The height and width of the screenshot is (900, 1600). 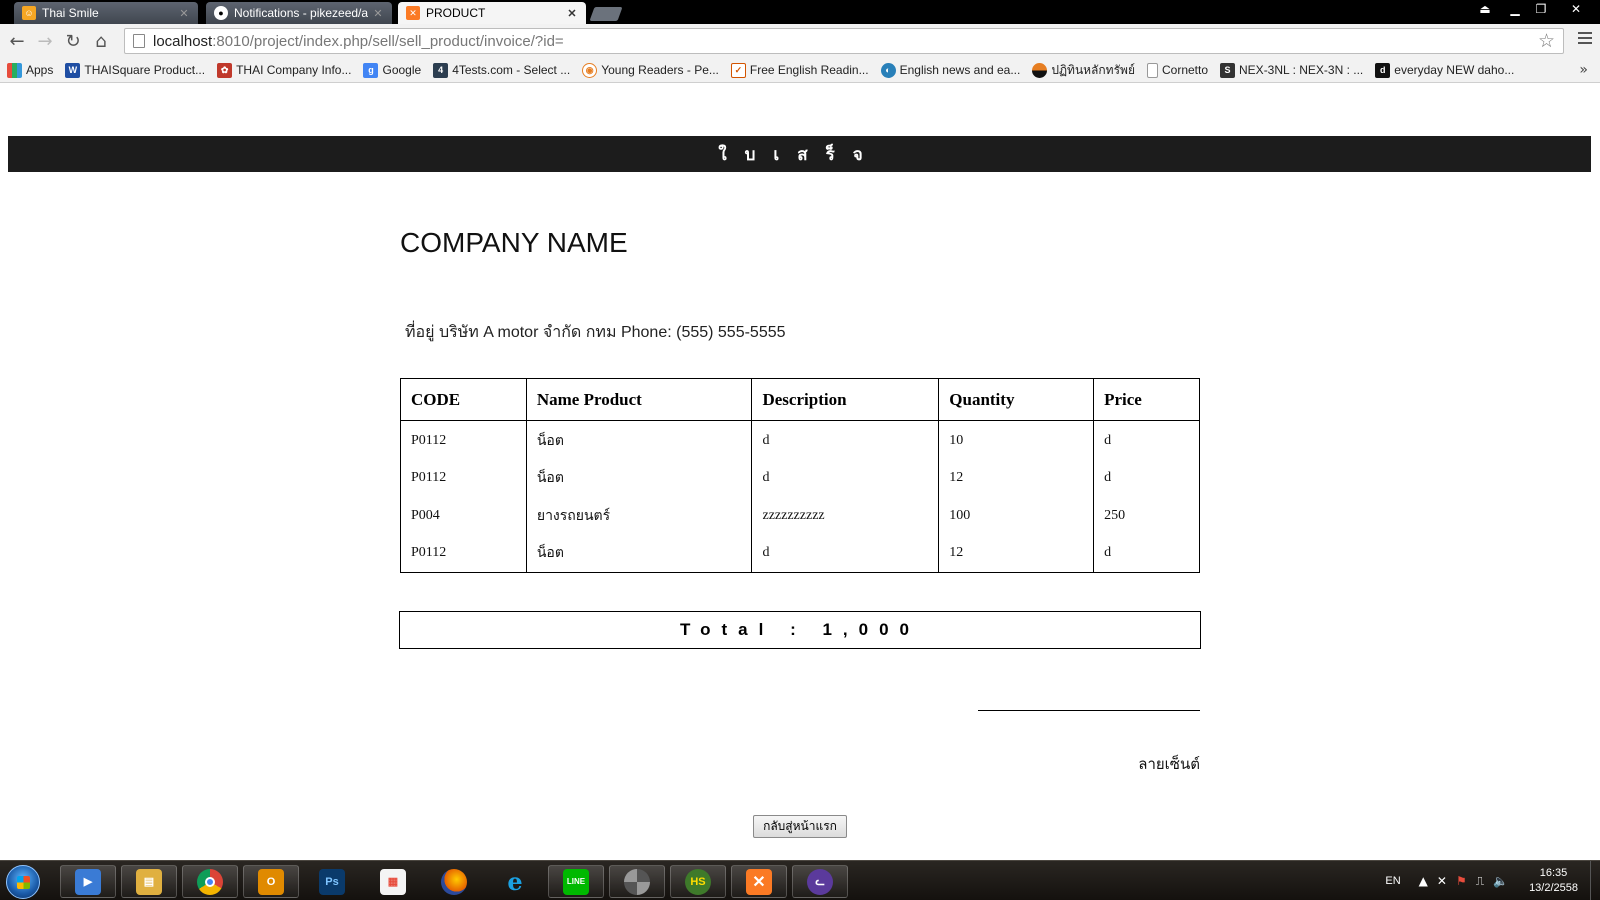 I want to click on bookmark-apps: Apps, so click(x=30, y=70).